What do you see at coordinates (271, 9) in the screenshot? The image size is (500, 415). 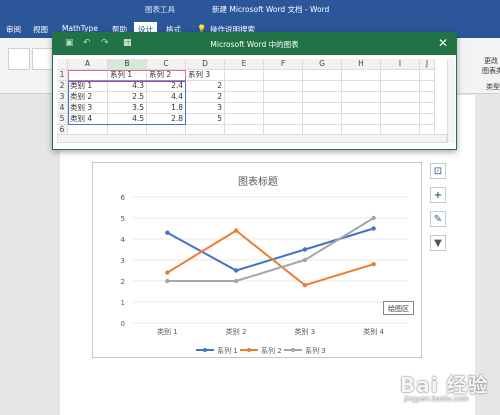 I see `document-title: 新建 Microsoft Word 文档 - Word` at bounding box center [271, 9].